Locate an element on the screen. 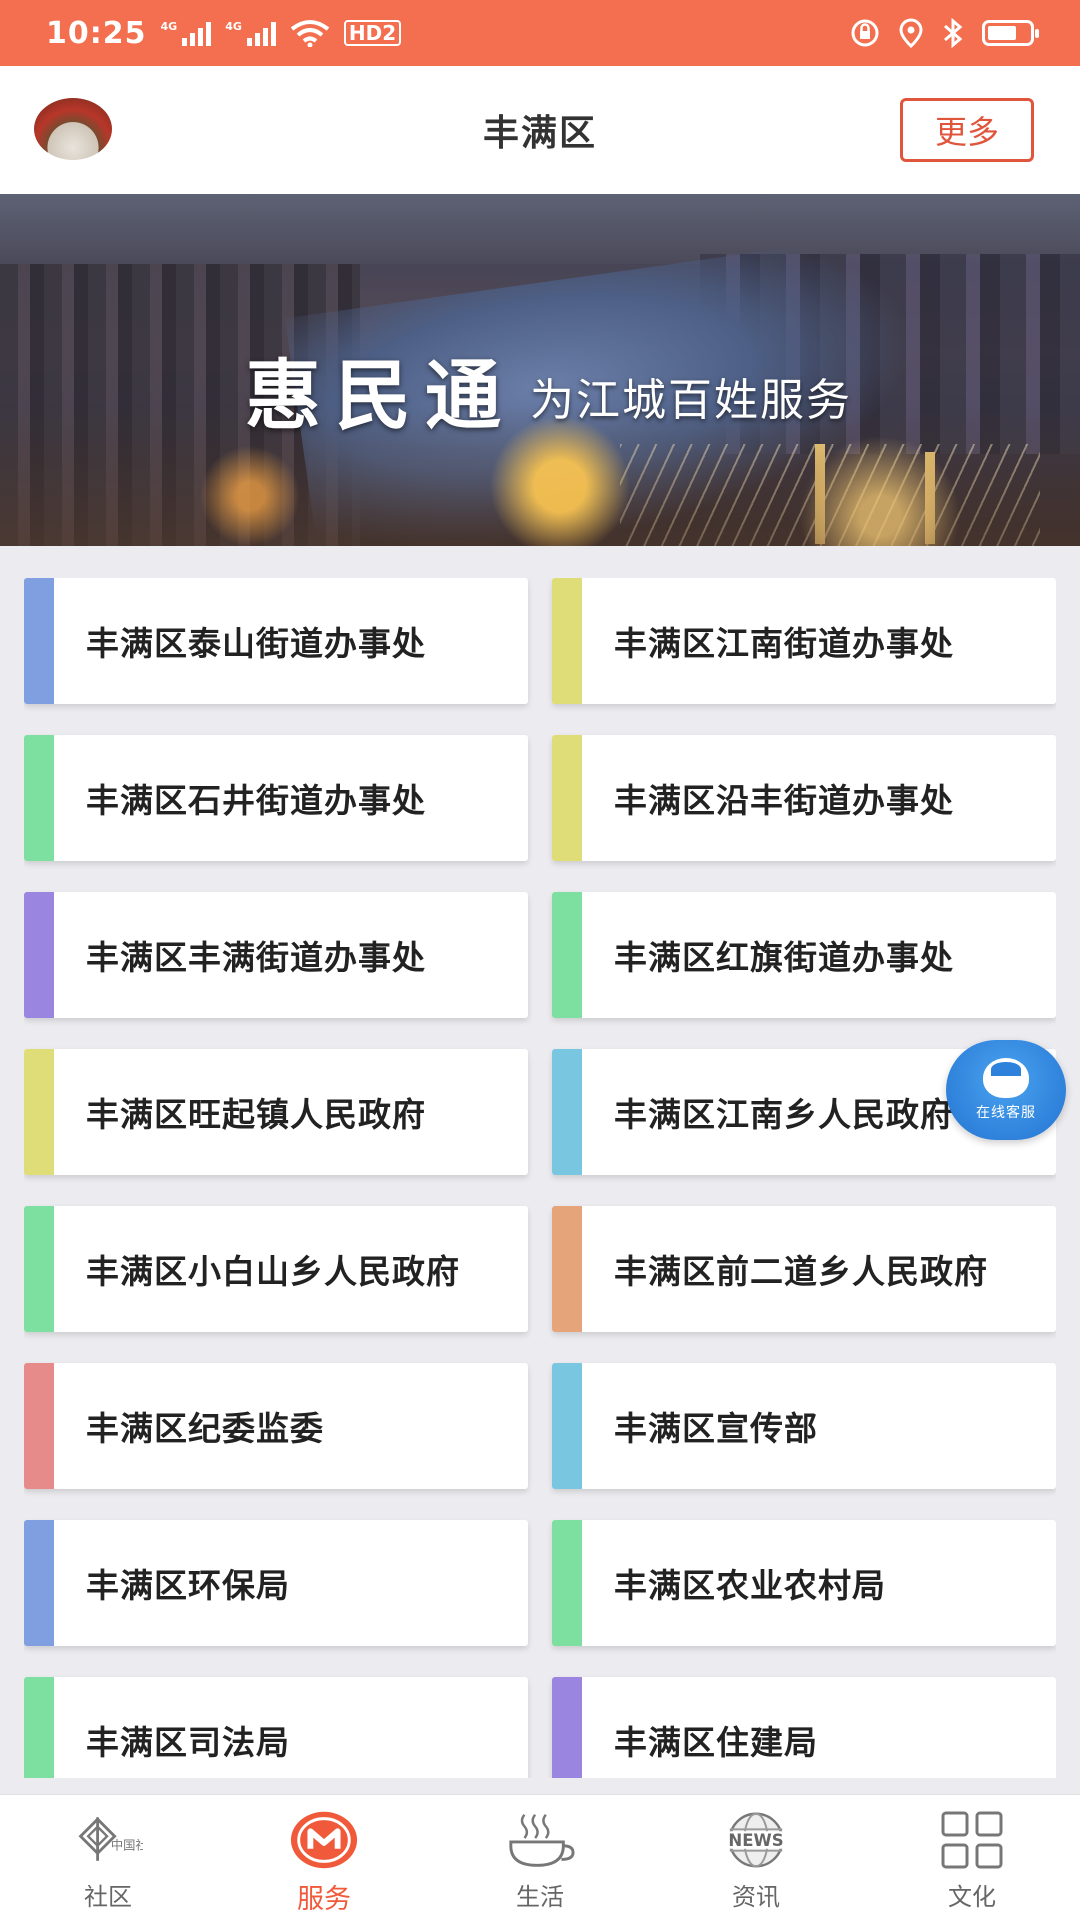 The width and height of the screenshot is (1080, 1920). customer-service-icon is located at coordinates (1006, 1078).